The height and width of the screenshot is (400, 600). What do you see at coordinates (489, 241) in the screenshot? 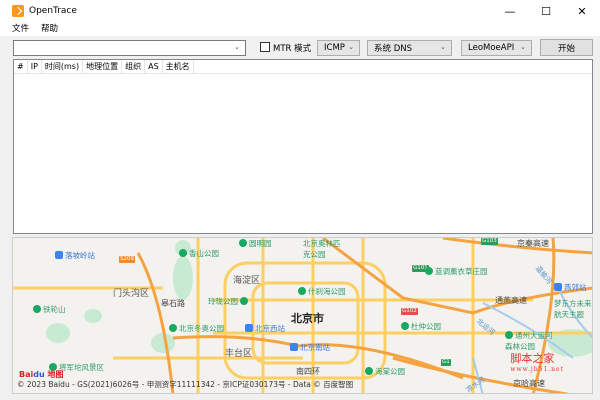
I see `highway-shield: G103` at bounding box center [489, 241].